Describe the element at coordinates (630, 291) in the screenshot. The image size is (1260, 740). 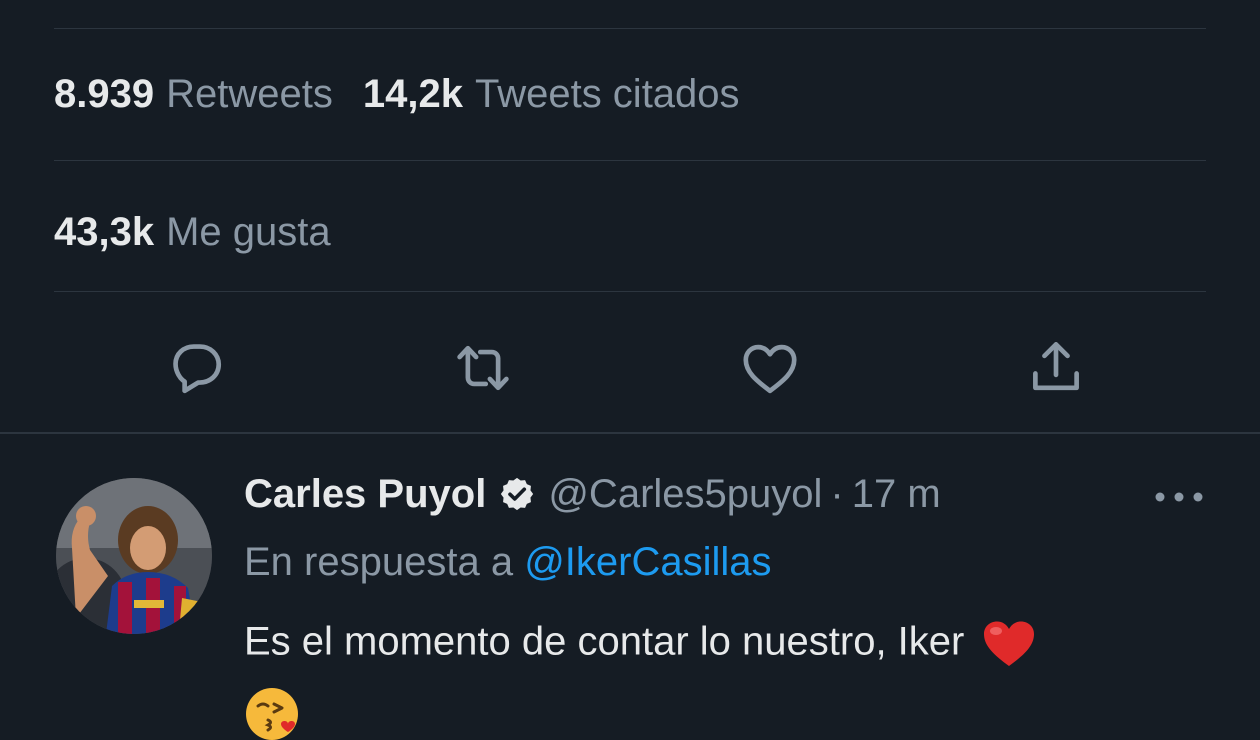
I see `likes-divider` at that location.